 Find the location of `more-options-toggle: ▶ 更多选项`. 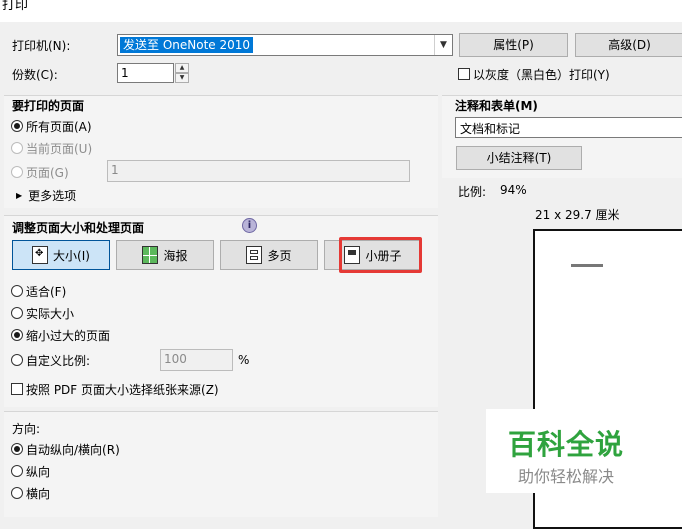

more-options-toggle: ▶ 更多选项 is located at coordinates (46, 195).